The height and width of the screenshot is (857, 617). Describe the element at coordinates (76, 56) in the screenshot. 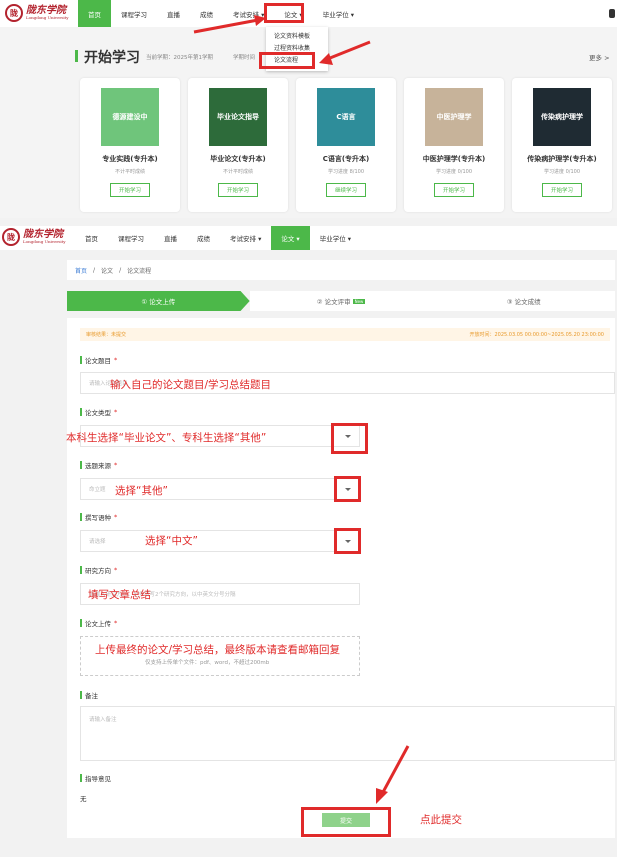

I see `section-bar` at that location.